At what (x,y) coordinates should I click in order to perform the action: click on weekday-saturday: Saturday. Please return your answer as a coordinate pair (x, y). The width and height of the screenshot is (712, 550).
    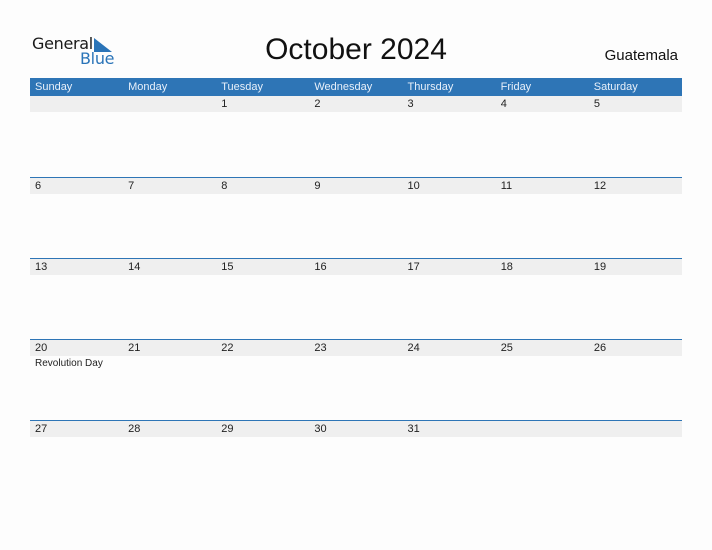
    Looking at the image, I should click on (615, 87).